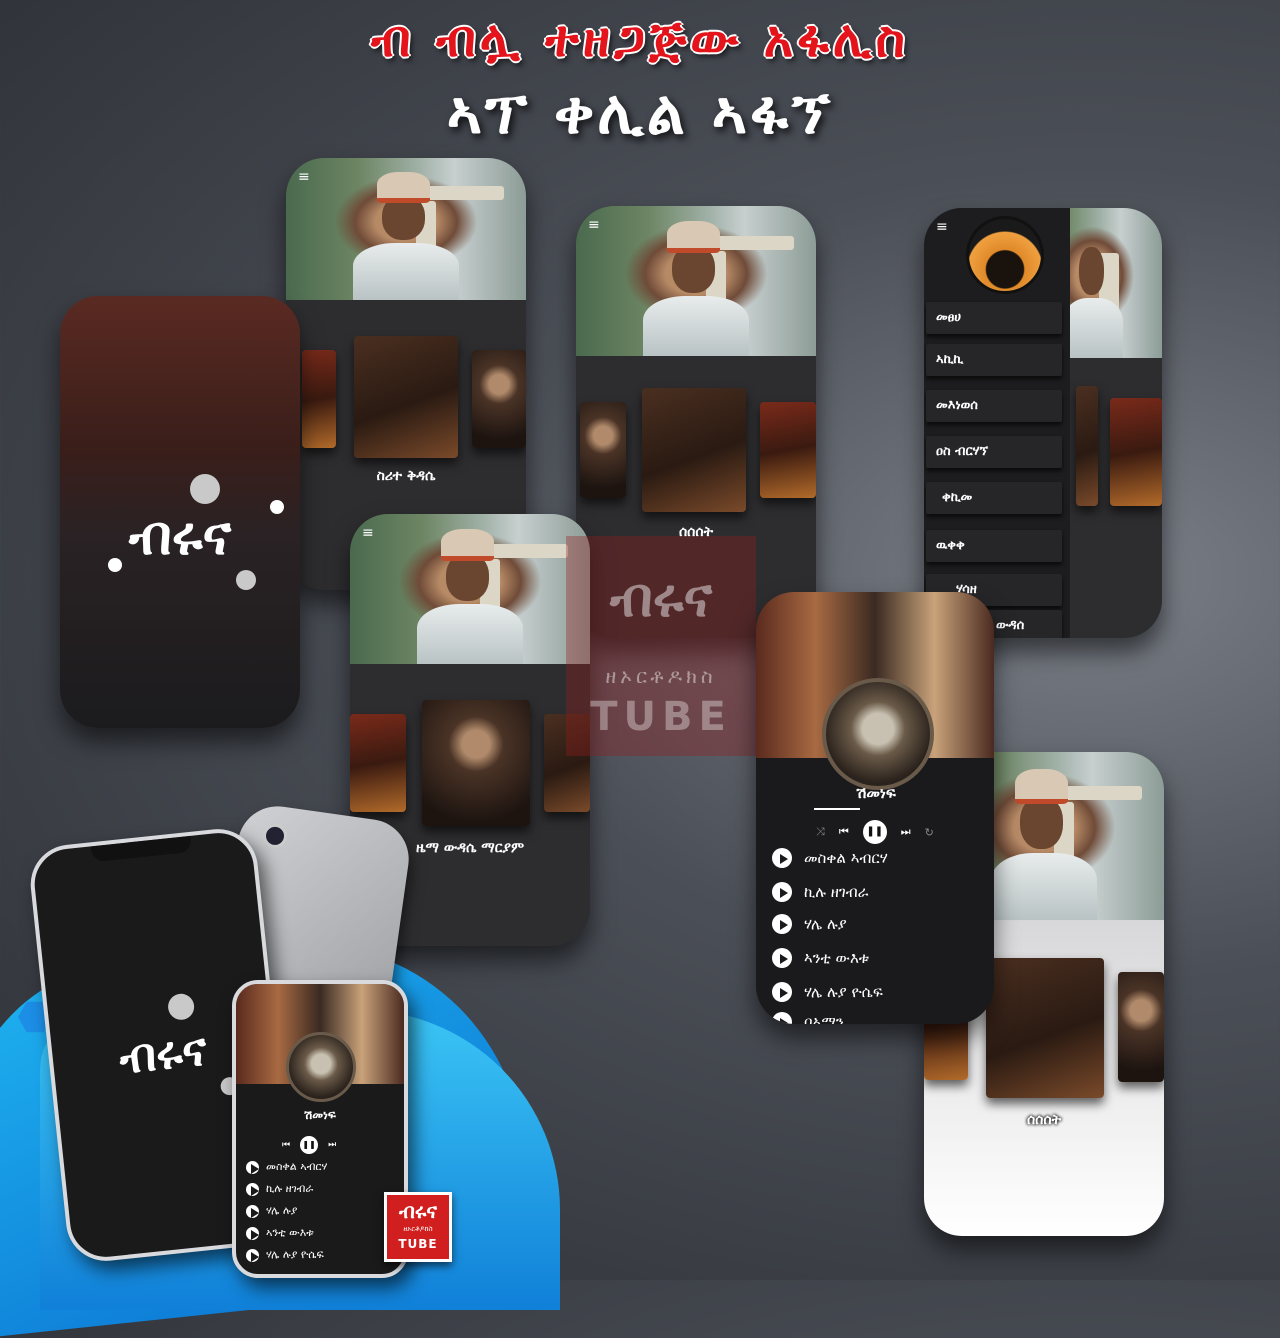 Image resolution: width=1280 pixels, height=1338 pixels. Describe the element at coordinates (824, 1018) in the screenshot. I see `song-title: በኣማን` at that location.